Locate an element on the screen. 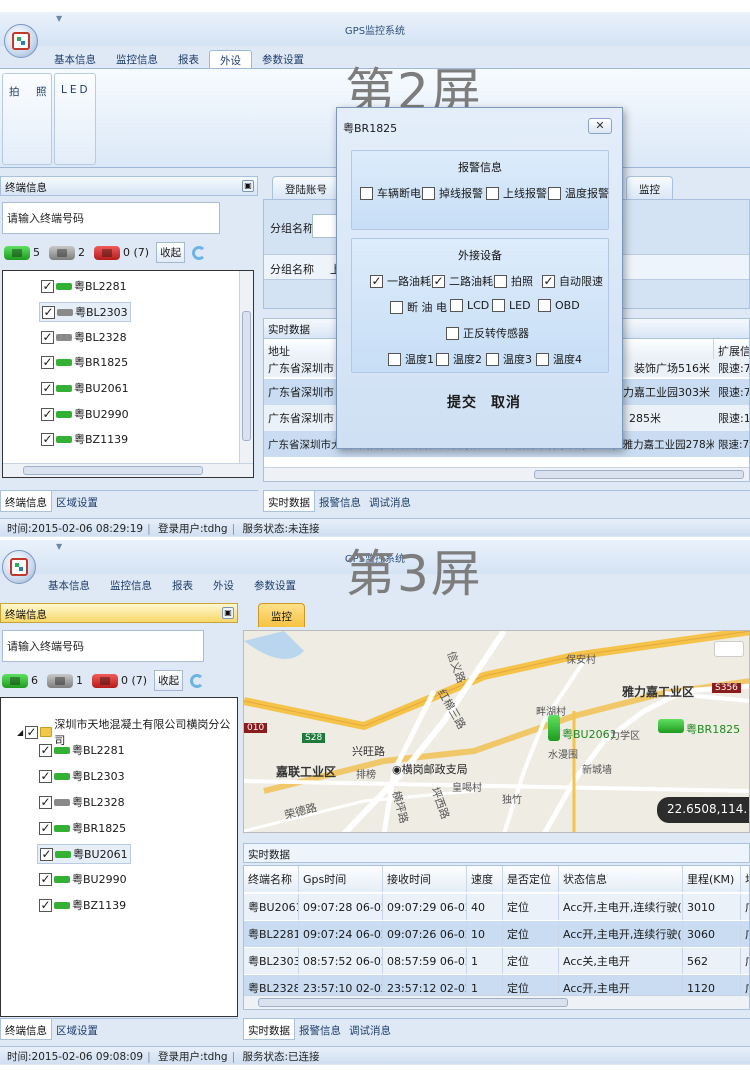  tree-vertical-scrollbar is located at coordinates (246, 367).